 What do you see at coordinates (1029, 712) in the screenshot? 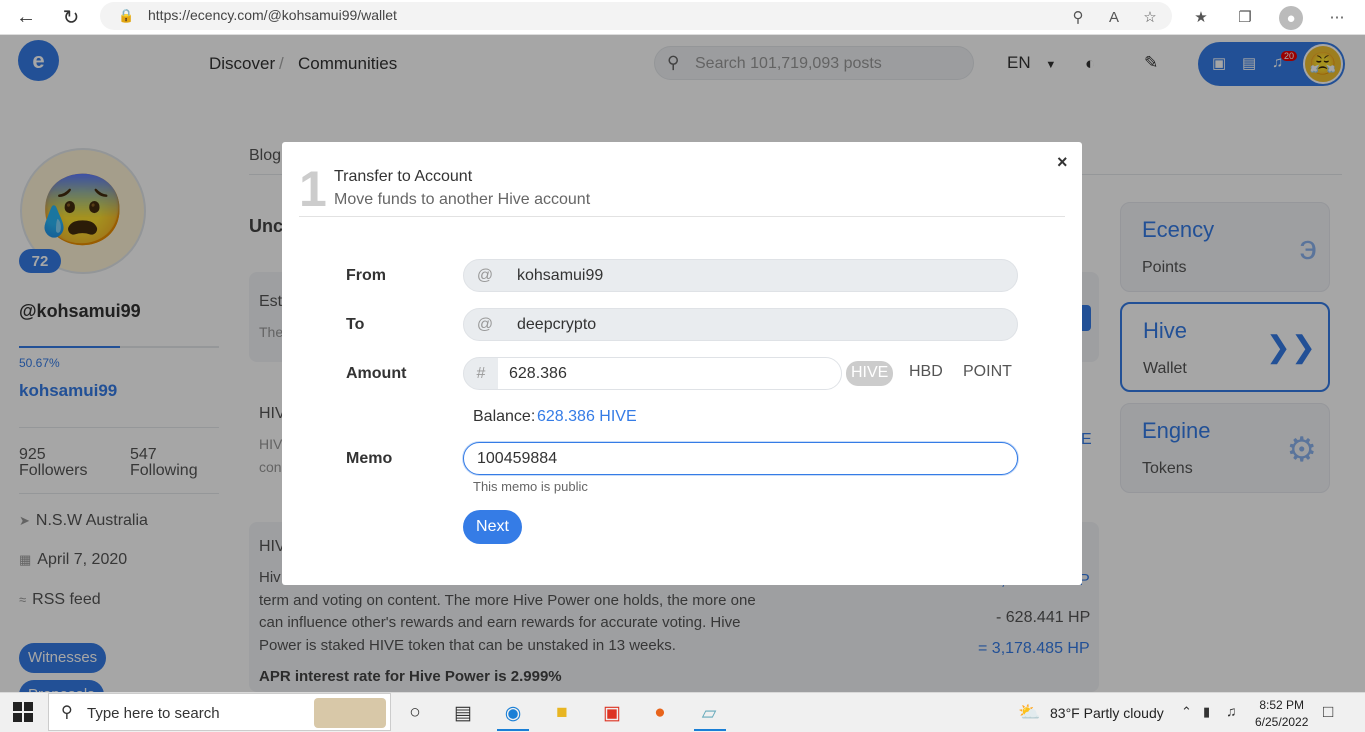
I see `weather-icon: ⛅` at bounding box center [1029, 712].